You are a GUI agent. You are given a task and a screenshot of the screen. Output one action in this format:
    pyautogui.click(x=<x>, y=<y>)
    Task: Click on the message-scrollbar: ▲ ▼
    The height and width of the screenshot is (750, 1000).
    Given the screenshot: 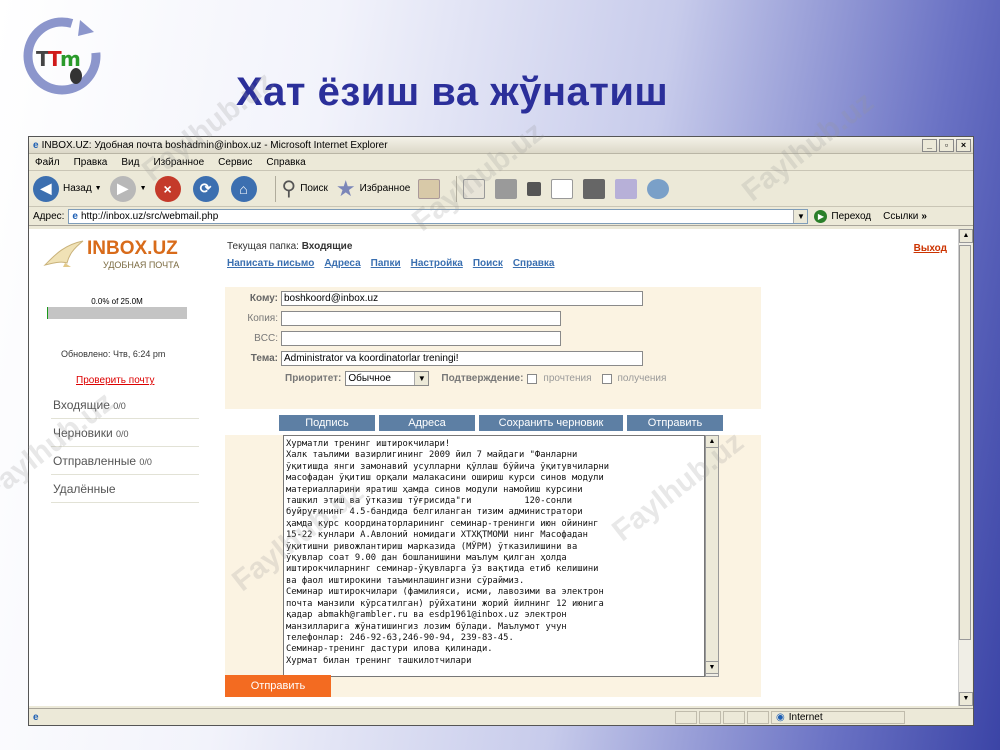 What is the action you would take?
    pyautogui.click(x=712, y=556)
    